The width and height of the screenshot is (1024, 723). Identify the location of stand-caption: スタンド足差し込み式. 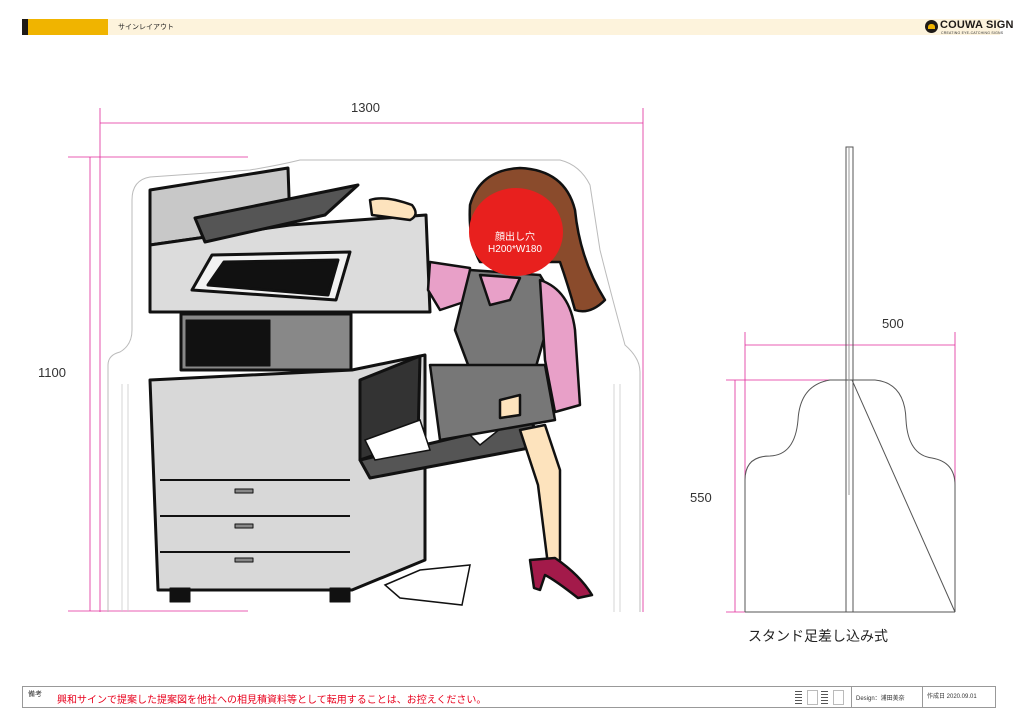
(818, 636).